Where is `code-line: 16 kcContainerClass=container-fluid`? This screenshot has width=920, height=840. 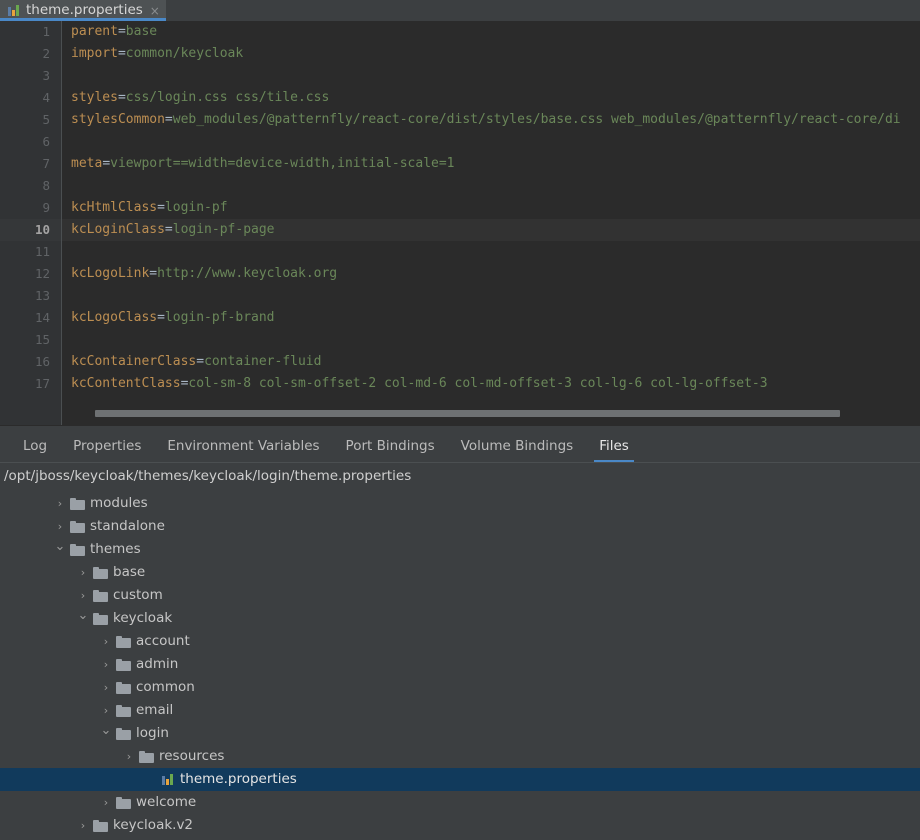 code-line: 16 kcContainerClass=container-fluid is located at coordinates (460, 362).